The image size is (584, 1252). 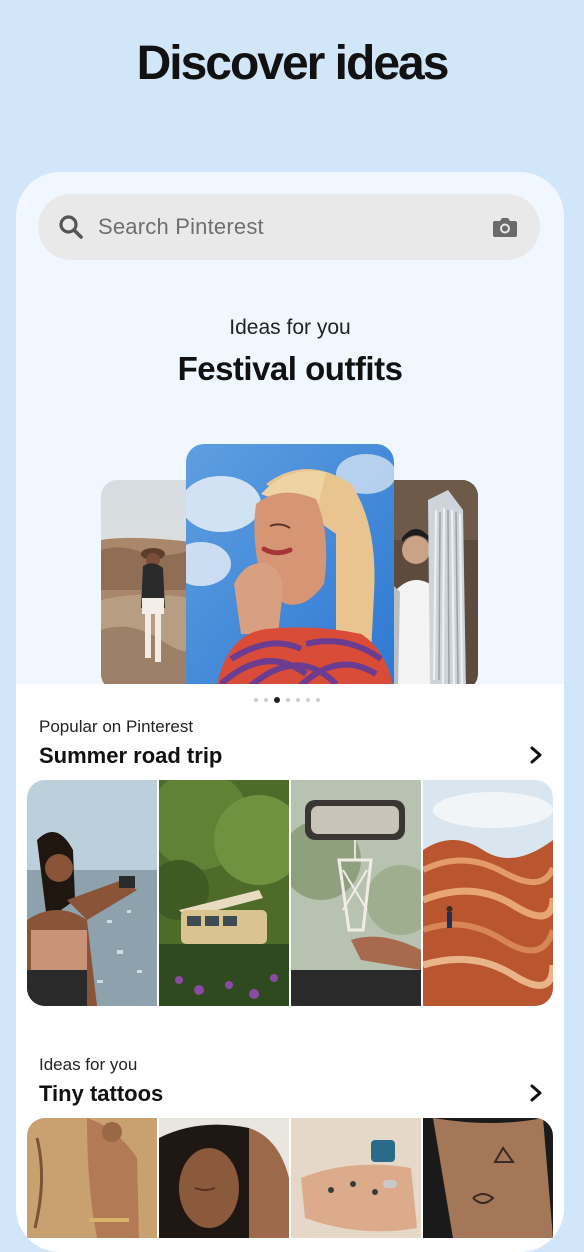 I want to click on carousel-pagination, so click(x=287, y=700).